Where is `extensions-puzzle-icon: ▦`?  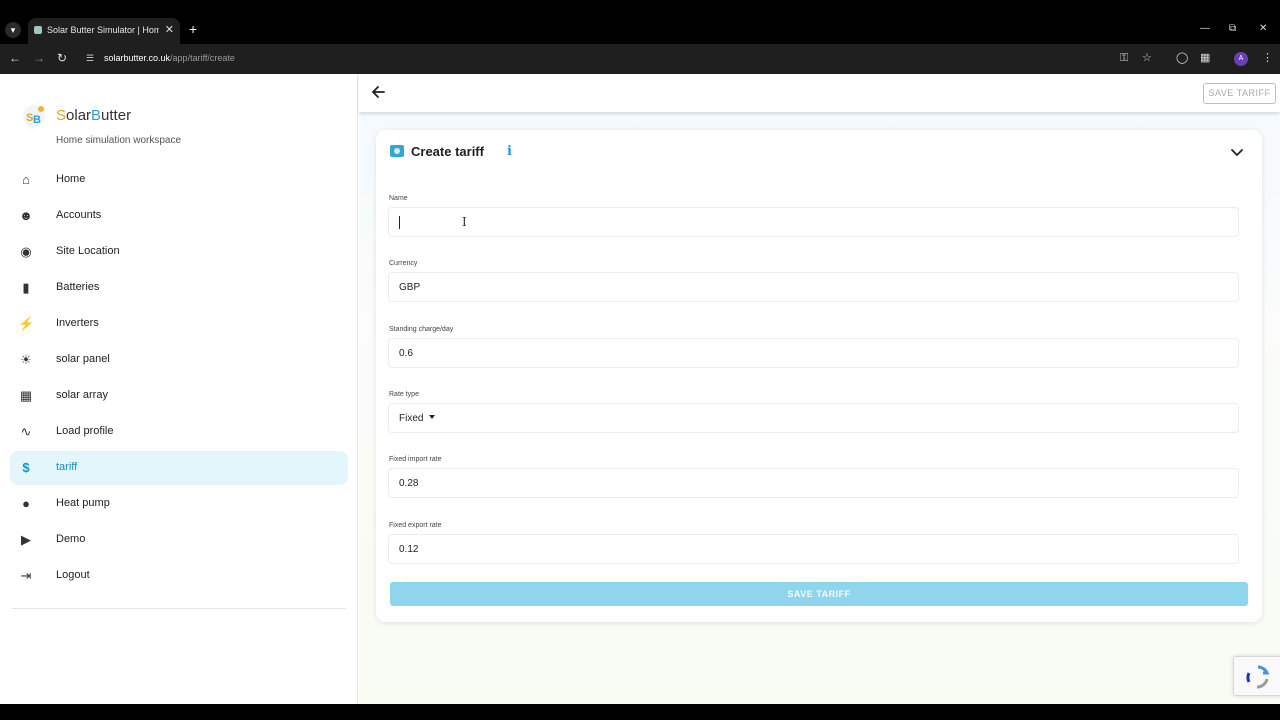
extensions-puzzle-icon: ▦ is located at coordinates (1205, 58).